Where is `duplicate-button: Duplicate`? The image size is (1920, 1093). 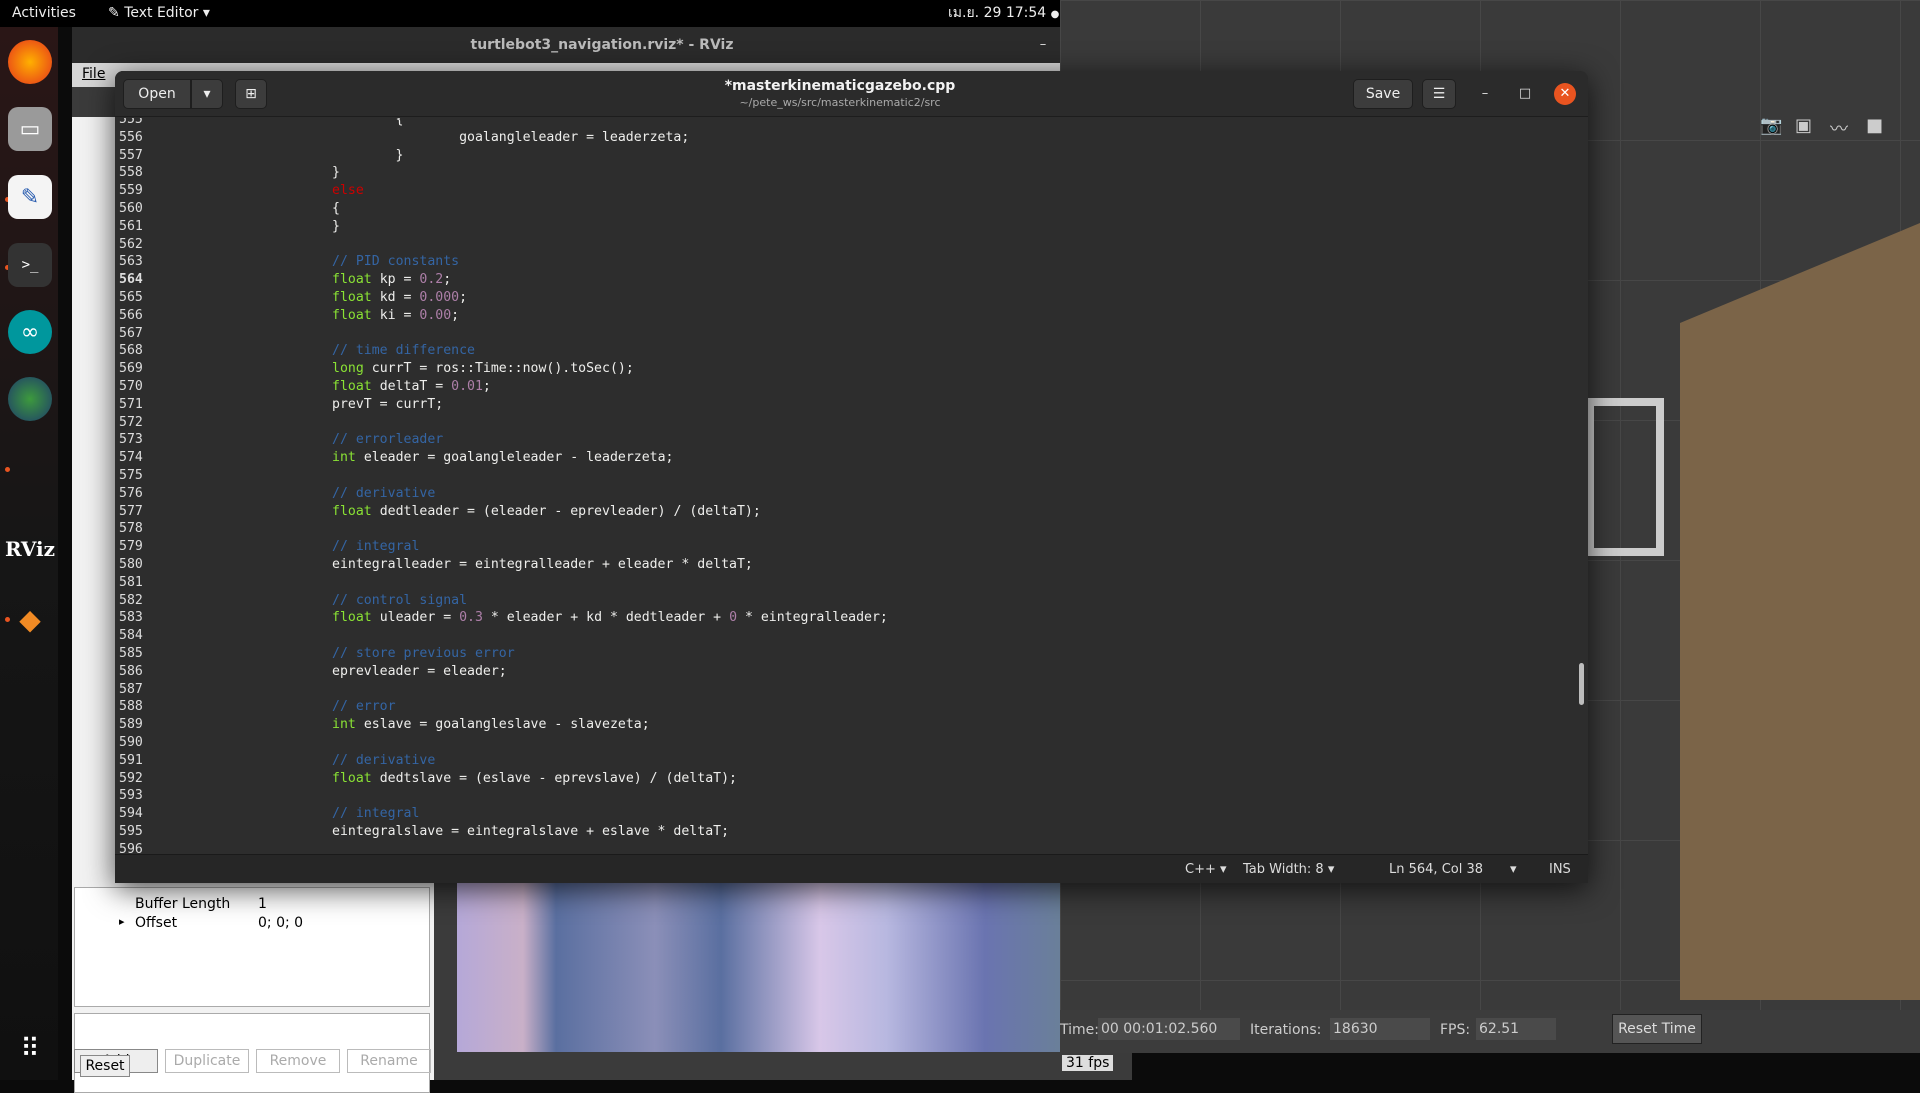
duplicate-button: Duplicate is located at coordinates (207, 1061).